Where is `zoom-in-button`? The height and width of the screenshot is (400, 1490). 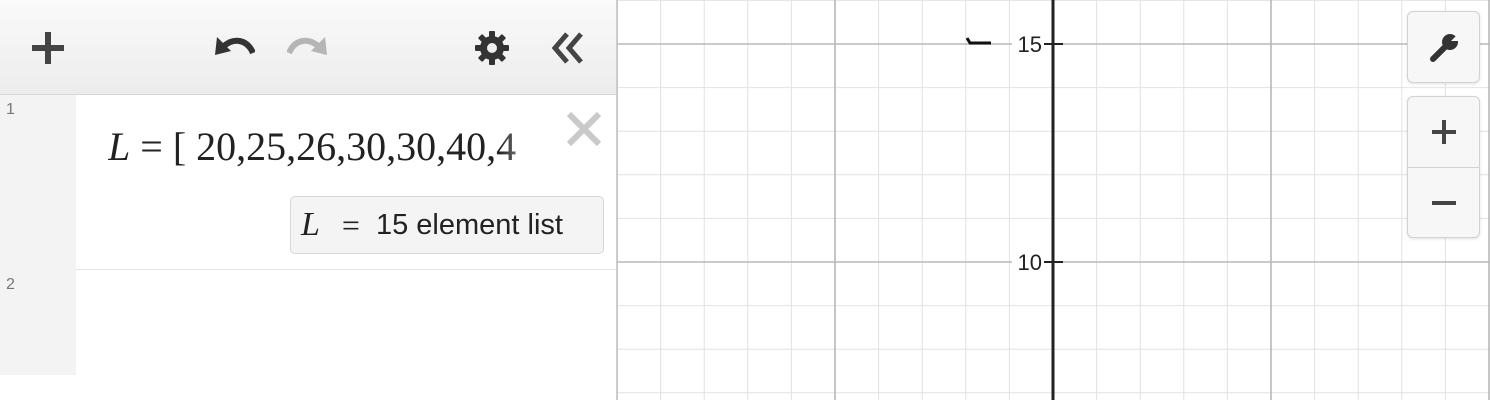 zoom-in-button is located at coordinates (1444, 132).